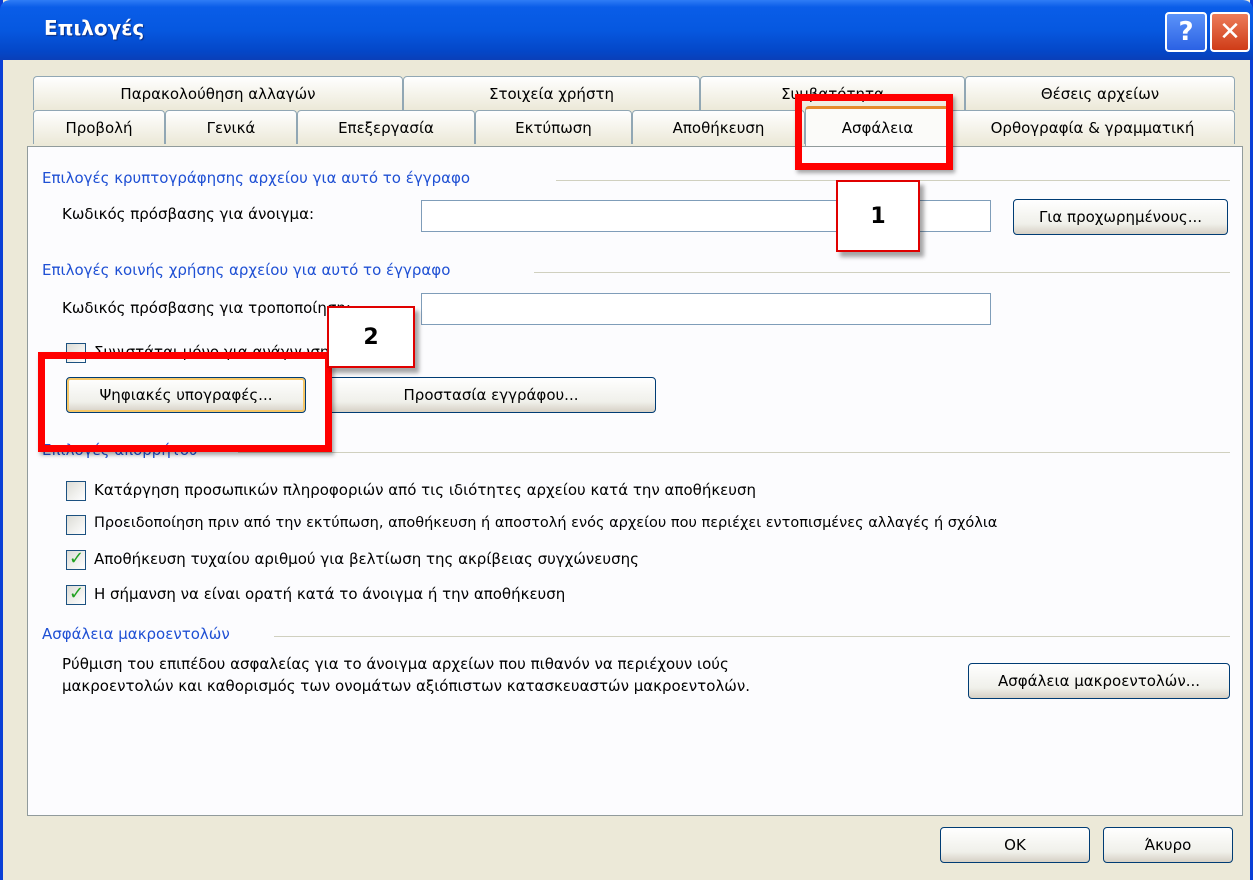 The image size is (1253, 880). What do you see at coordinates (718, 127) in the screenshot?
I see `tab-save: Αποθήκευση` at bounding box center [718, 127].